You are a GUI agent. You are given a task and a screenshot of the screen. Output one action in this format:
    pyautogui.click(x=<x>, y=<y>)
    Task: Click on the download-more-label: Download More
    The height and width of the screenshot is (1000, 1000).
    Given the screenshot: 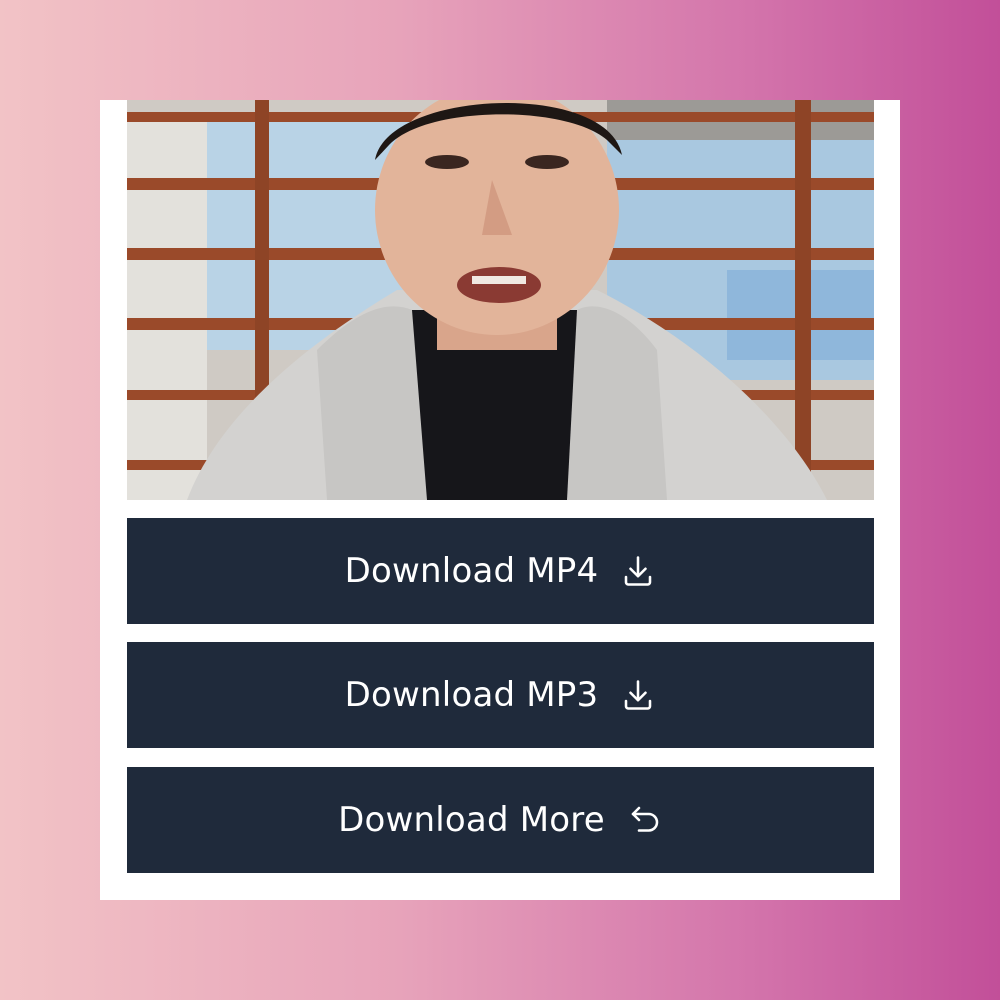 What is the action you would take?
    pyautogui.click(x=471, y=820)
    